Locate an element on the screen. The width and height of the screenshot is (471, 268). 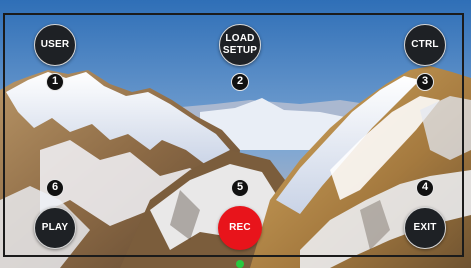
load-setup-button: LOAD SETUP is located at coordinates (240, 45).